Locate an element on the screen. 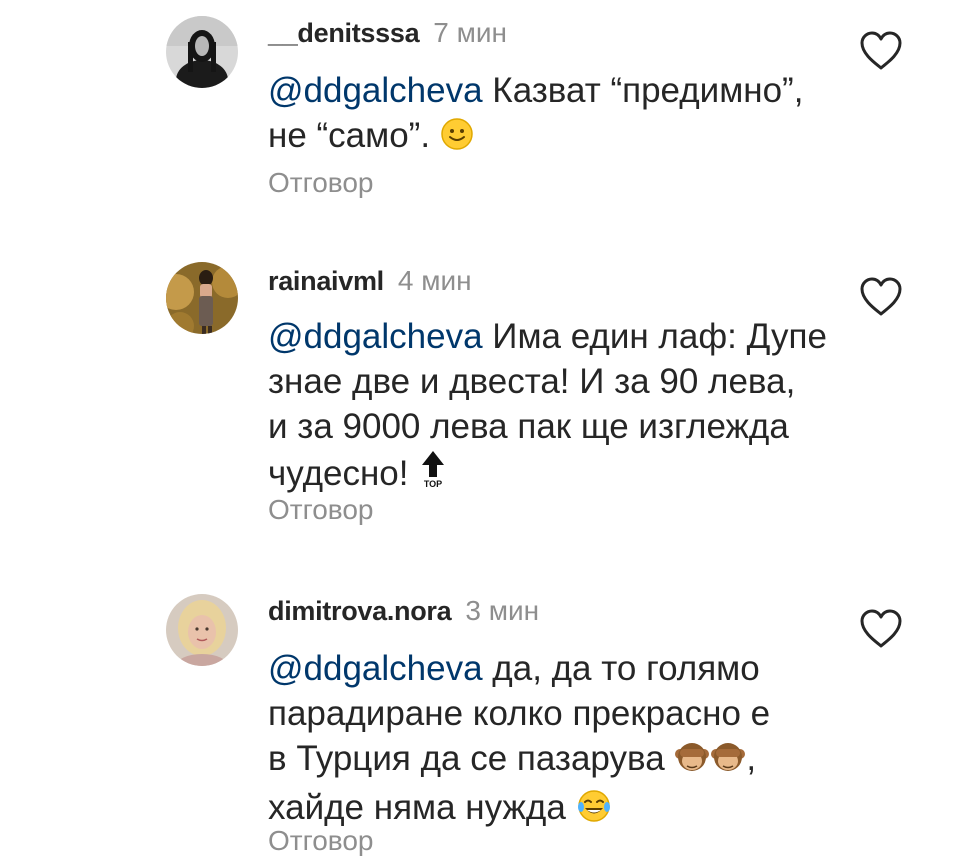  comment-meta: dimitrova.nora 3 мин is located at coordinates (403, 611).